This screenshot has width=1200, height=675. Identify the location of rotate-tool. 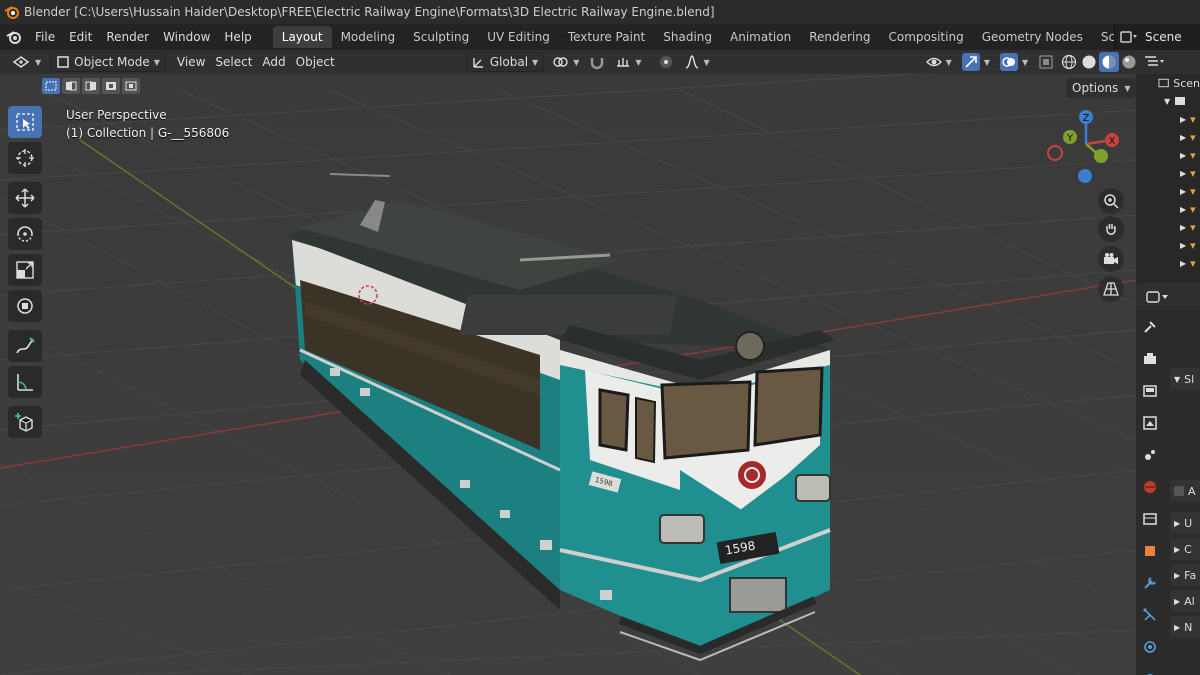
(25, 234).